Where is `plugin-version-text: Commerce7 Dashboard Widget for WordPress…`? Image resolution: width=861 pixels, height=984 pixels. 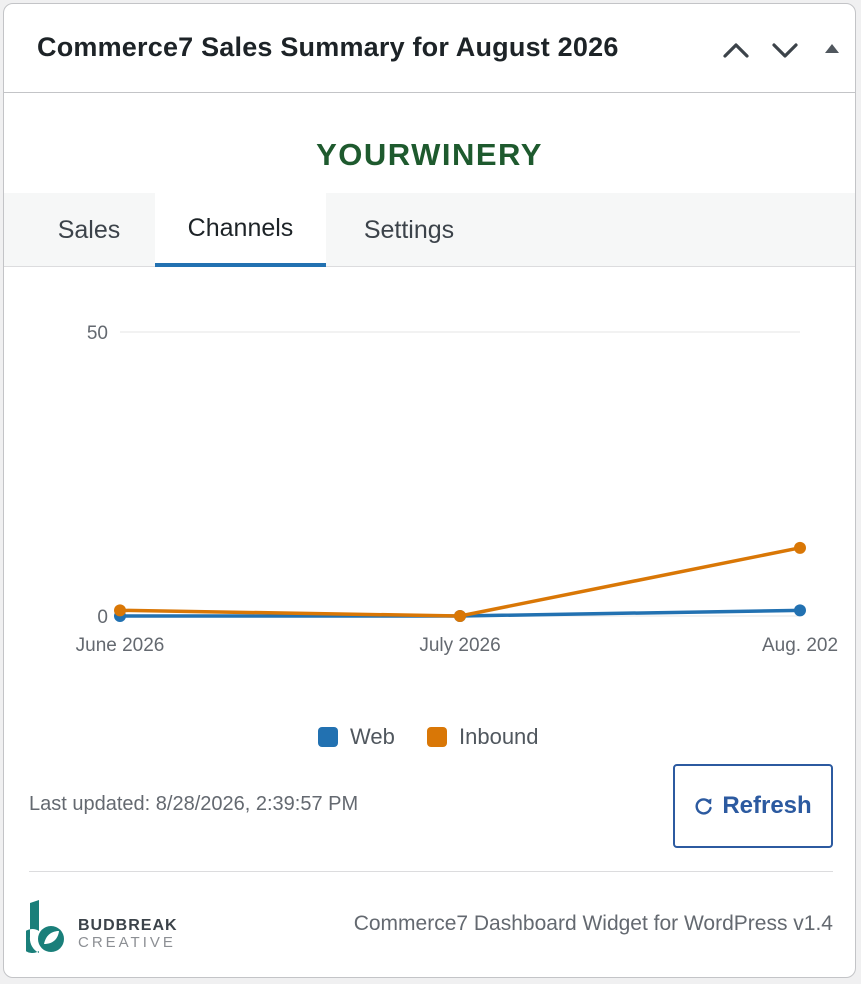 plugin-version-text: Commerce7 Dashboard Widget for WordPress… is located at coordinates (593, 923).